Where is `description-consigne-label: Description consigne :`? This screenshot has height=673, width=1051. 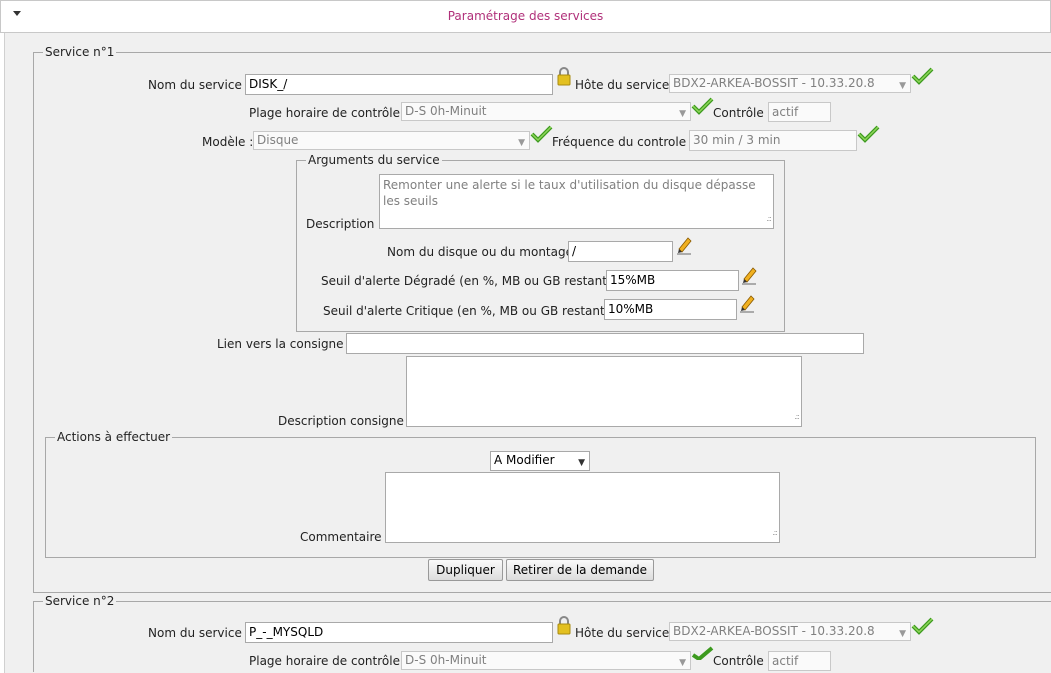
description-consigne-label: Description consigne : is located at coordinates (345, 421).